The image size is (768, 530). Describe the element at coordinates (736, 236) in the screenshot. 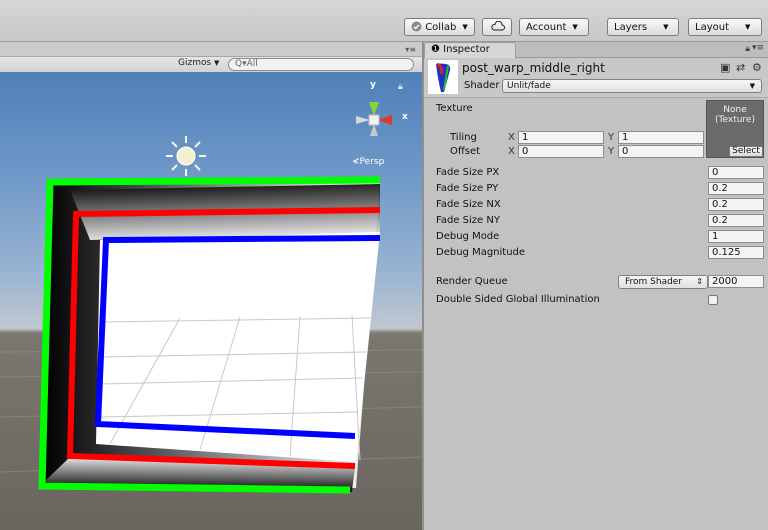

I see `property-value-field: 1` at that location.